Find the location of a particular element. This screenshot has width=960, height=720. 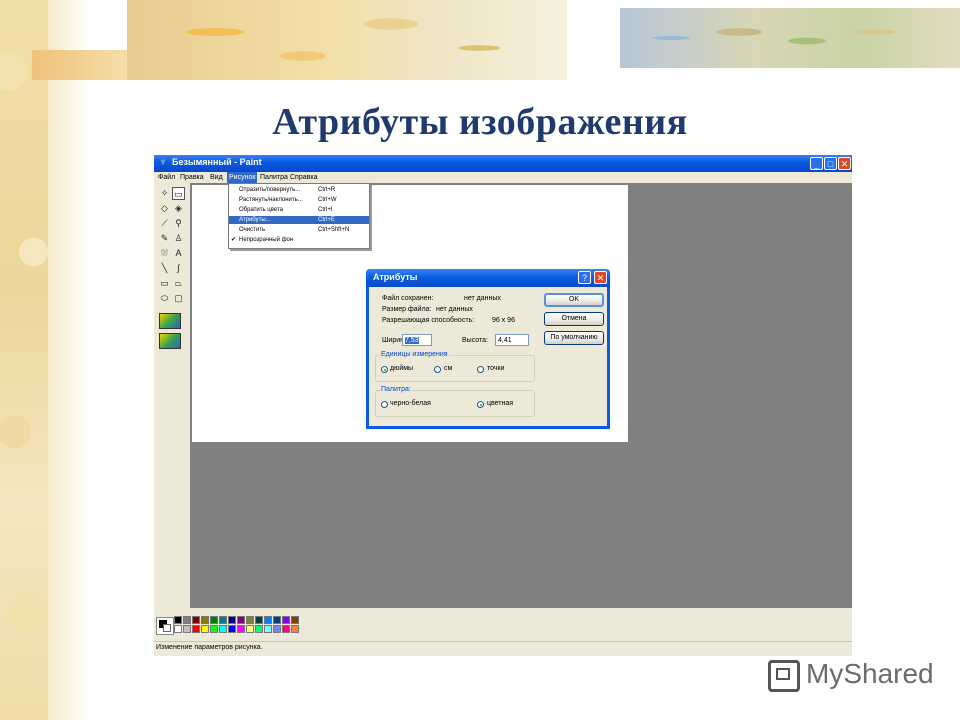

file-size-value: нет данных is located at coordinates (454, 309).